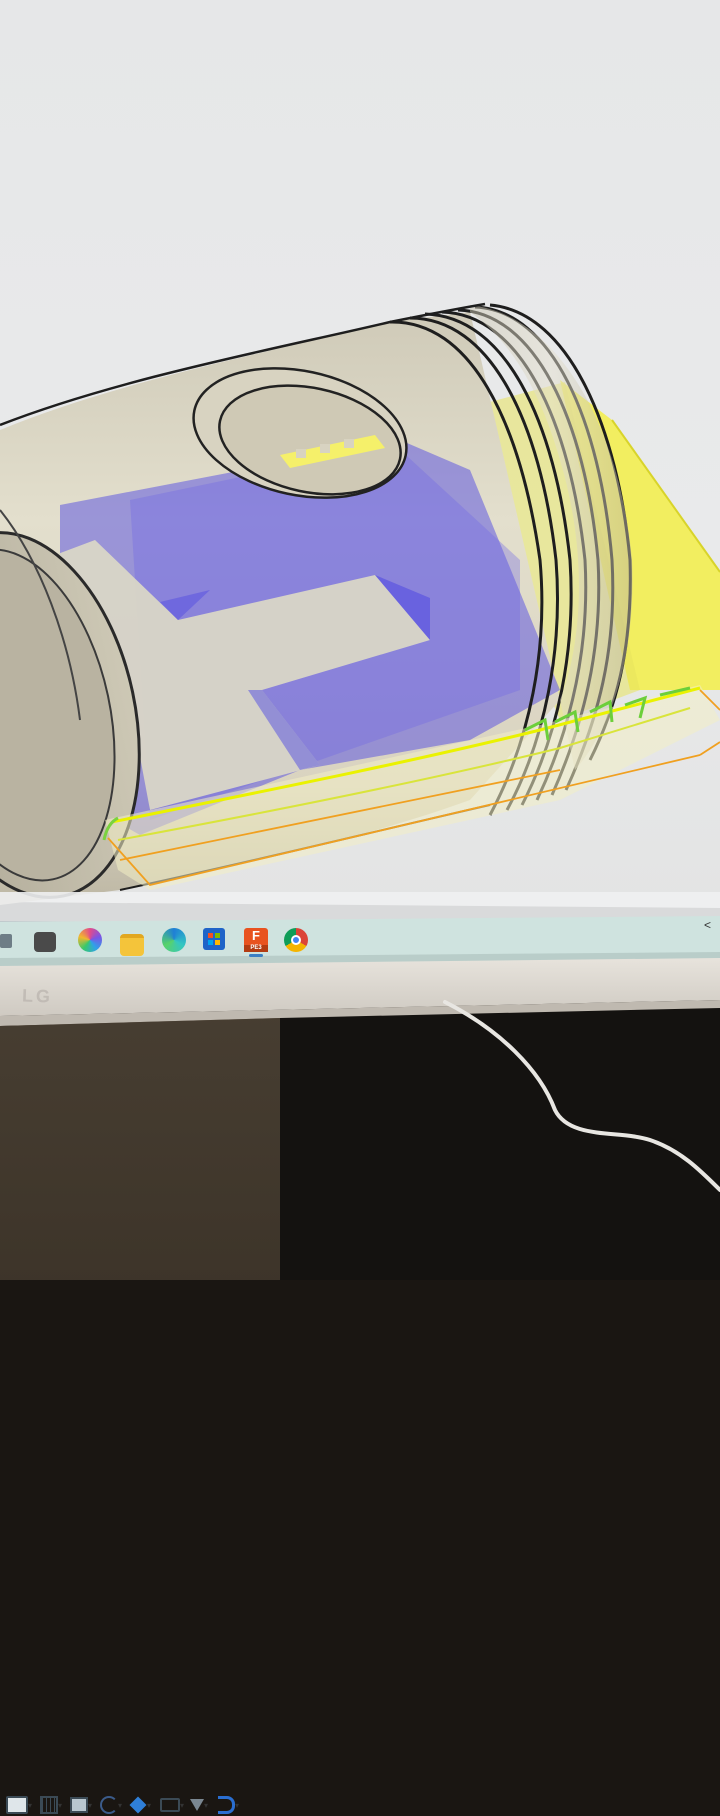  What do you see at coordinates (228, 1805) in the screenshot?
I see `magnet-icon: ▾` at bounding box center [228, 1805].